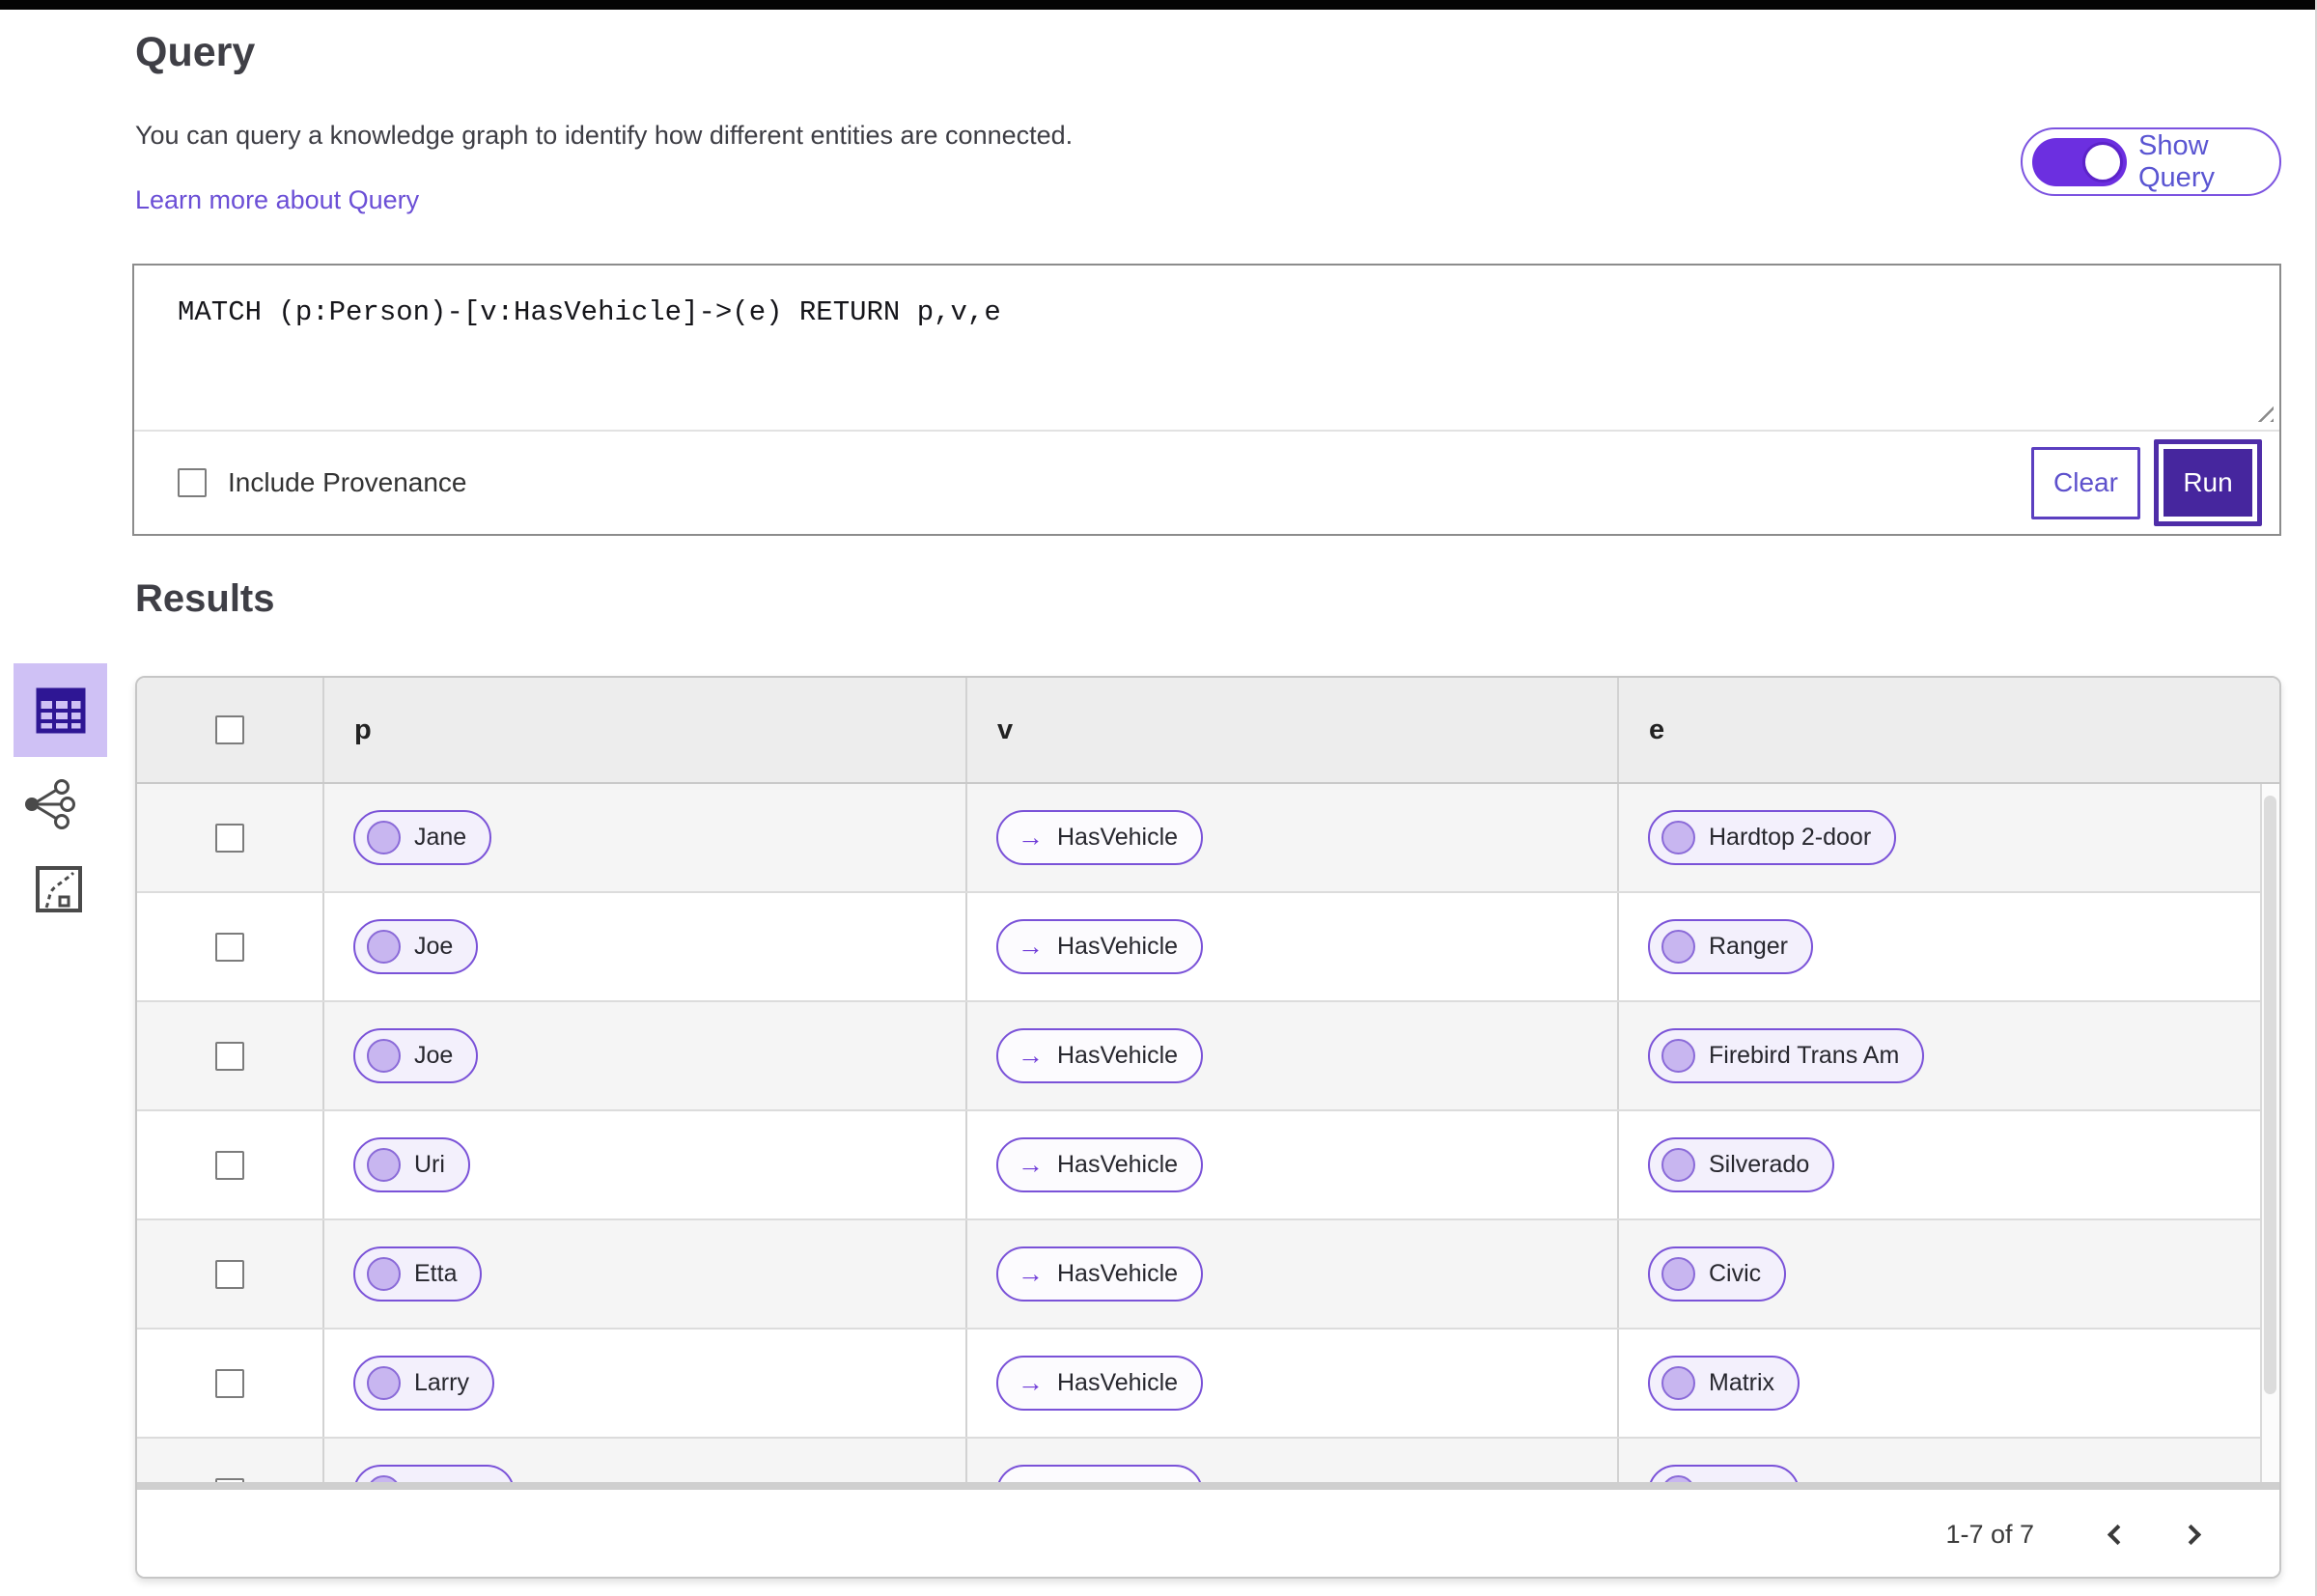  Describe the element at coordinates (436, 1273) in the screenshot. I see `node-label: Etta` at that location.